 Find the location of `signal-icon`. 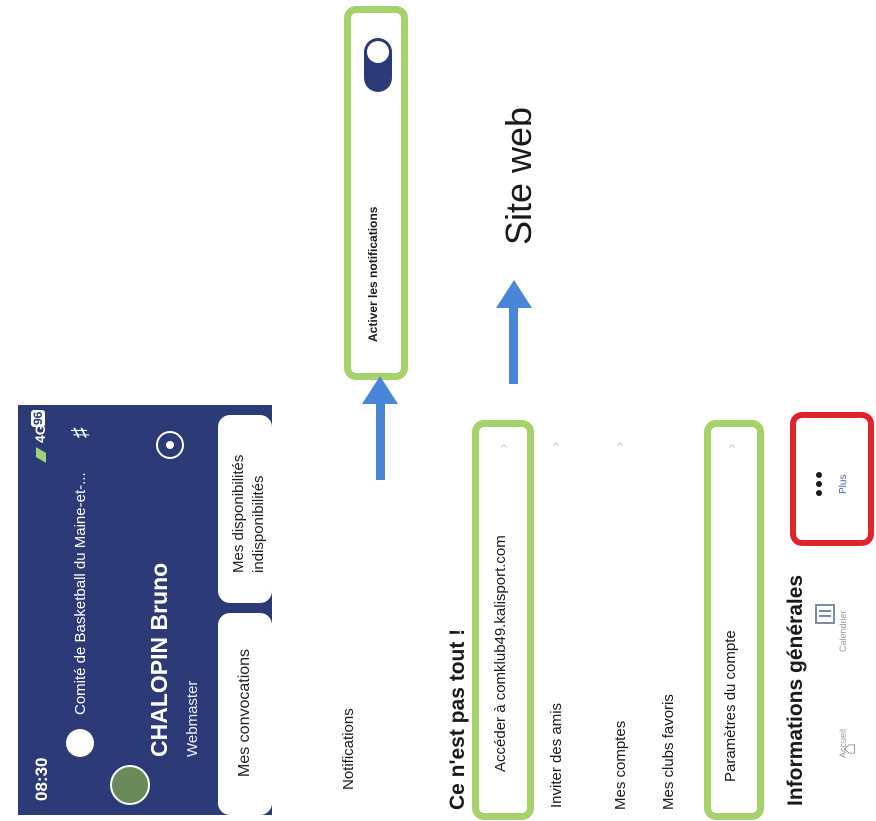

signal-icon is located at coordinates (41, 455).